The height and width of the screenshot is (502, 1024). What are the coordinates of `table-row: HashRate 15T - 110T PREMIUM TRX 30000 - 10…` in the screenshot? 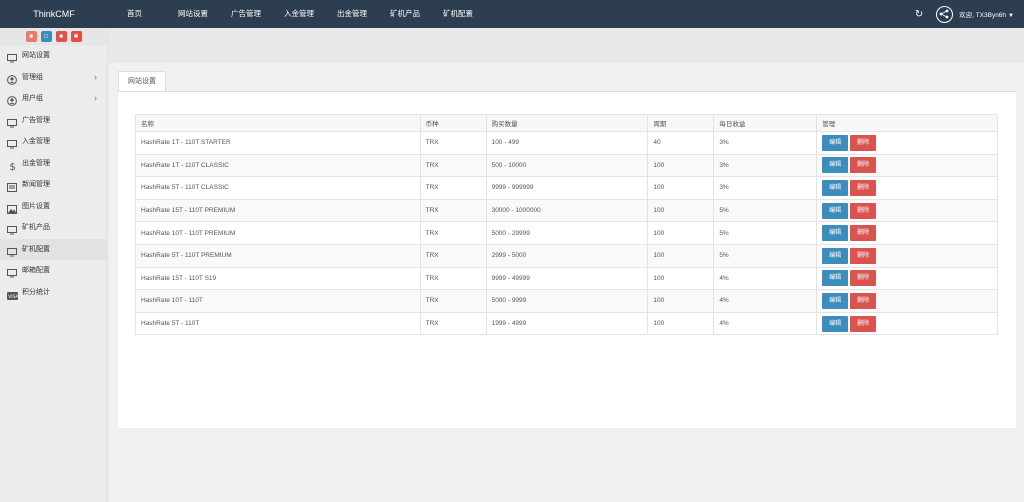 It's located at (566, 210).